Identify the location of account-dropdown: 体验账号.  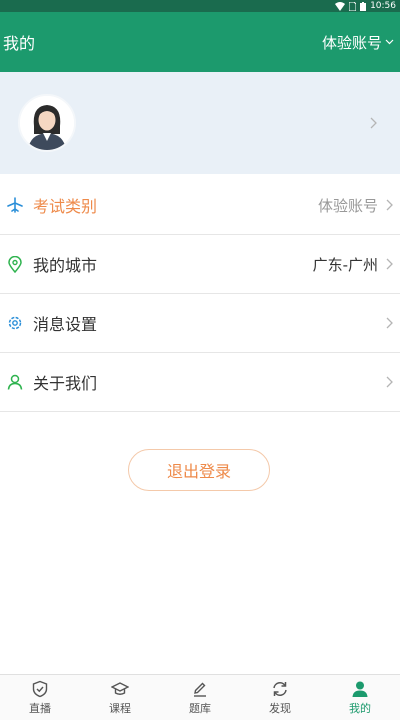
(358, 42).